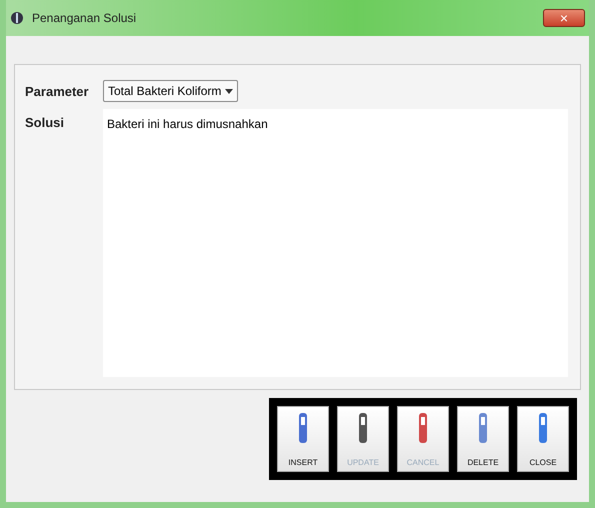 The width and height of the screenshot is (595, 508). What do you see at coordinates (17, 18) in the screenshot?
I see `app-icon` at bounding box center [17, 18].